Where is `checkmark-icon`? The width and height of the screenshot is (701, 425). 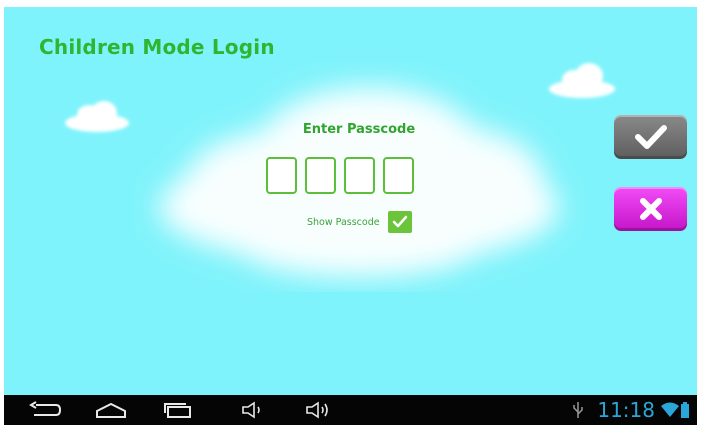 checkmark-icon is located at coordinates (399, 221).